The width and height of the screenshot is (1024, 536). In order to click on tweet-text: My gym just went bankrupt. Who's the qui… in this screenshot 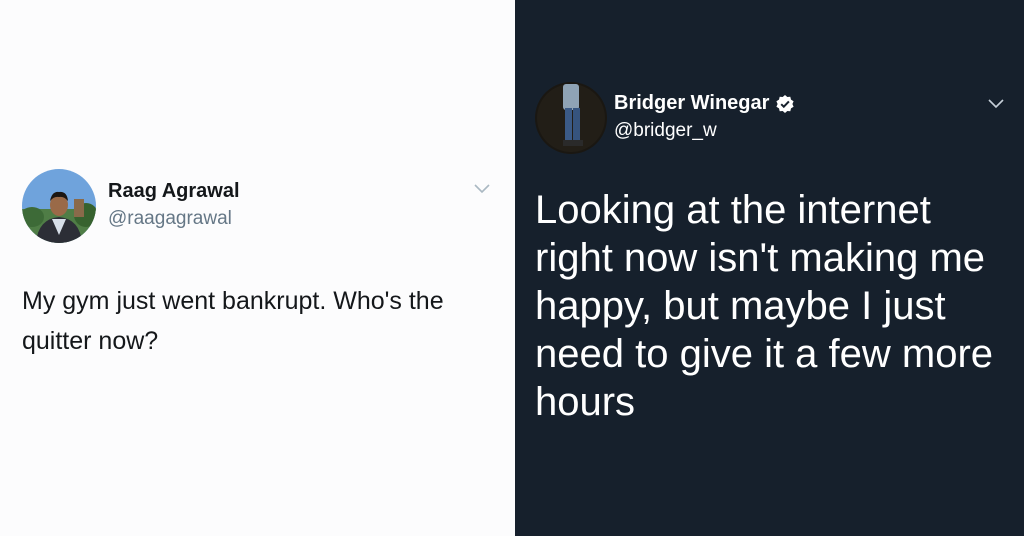, I will do `click(233, 321)`.